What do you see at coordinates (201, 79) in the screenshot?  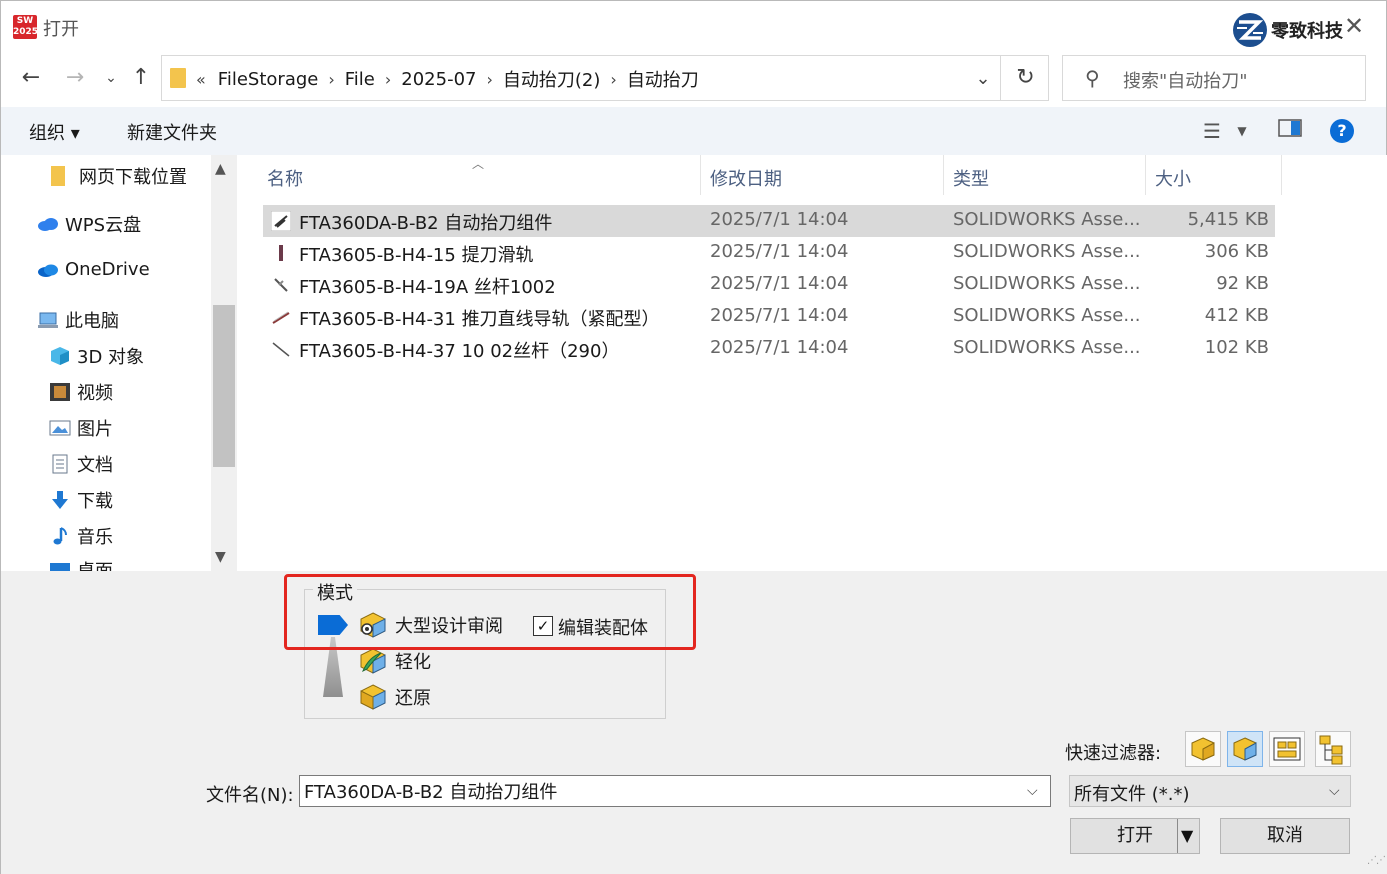 I see `overflow-chevron-icon: «` at bounding box center [201, 79].